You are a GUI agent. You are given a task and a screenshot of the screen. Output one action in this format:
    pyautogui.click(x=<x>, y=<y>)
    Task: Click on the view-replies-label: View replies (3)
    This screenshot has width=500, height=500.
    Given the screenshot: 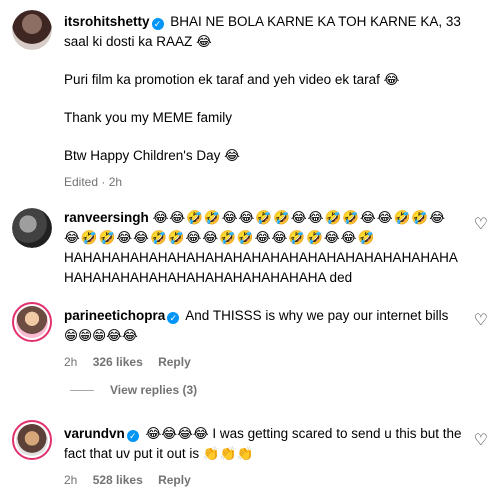 What is the action you would take?
    pyautogui.click(x=153, y=390)
    